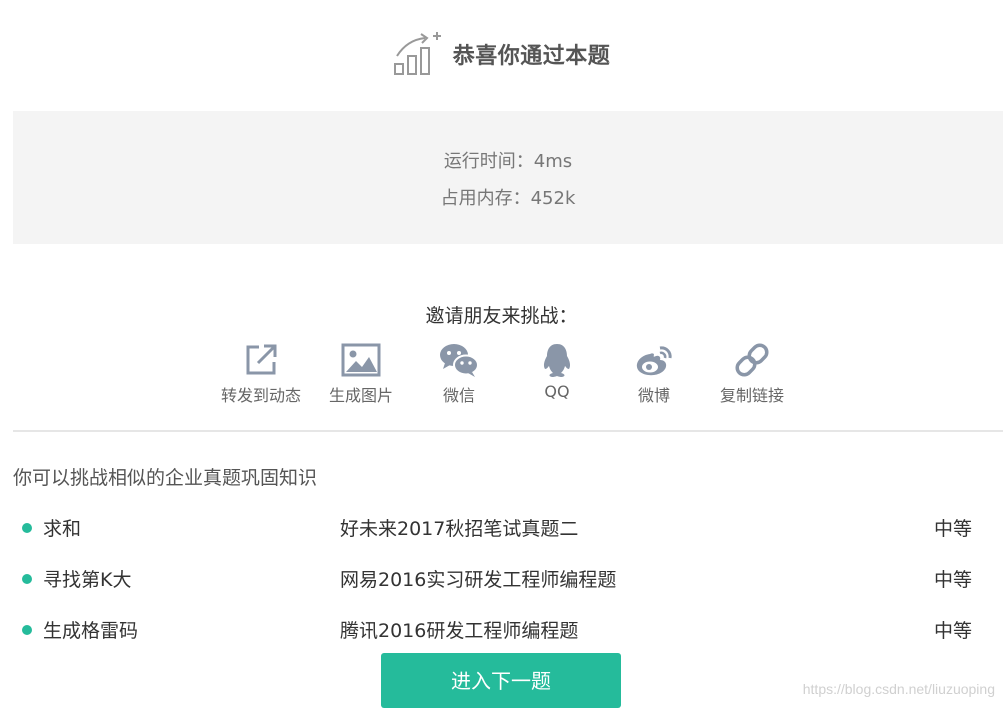 This screenshot has width=1003, height=708. What do you see at coordinates (417, 53) in the screenshot?
I see `trophy-chart-icon` at bounding box center [417, 53].